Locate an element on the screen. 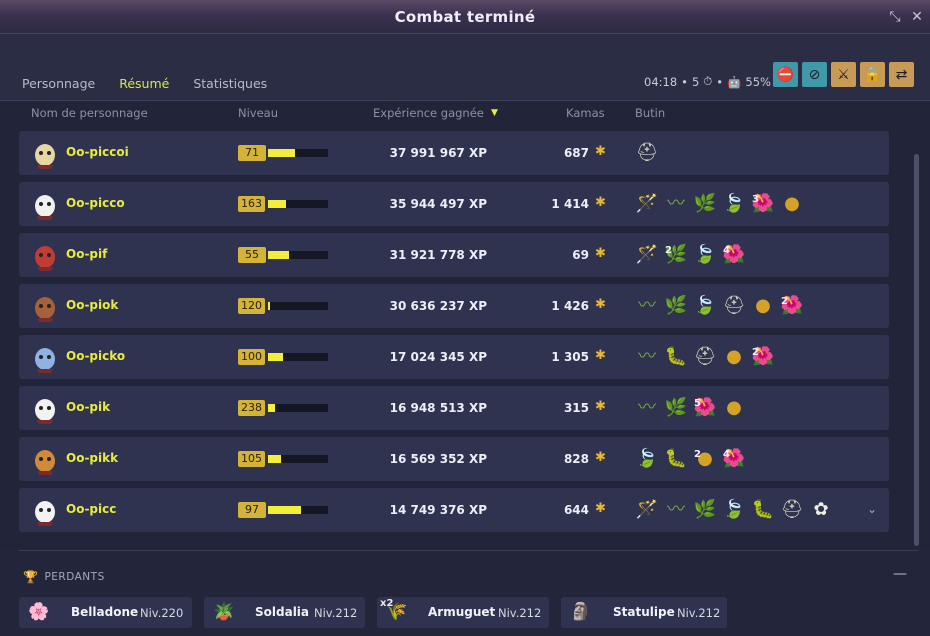  collapse-icon: — is located at coordinates (900, 574).